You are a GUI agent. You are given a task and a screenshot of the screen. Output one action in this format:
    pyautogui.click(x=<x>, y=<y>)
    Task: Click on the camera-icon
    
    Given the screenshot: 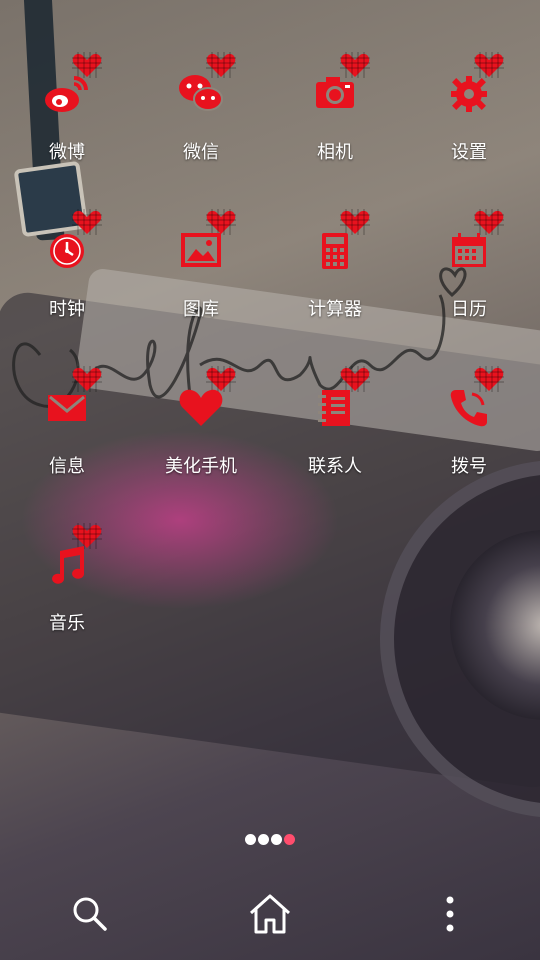 What is the action you would take?
    pyautogui.click(x=335, y=93)
    